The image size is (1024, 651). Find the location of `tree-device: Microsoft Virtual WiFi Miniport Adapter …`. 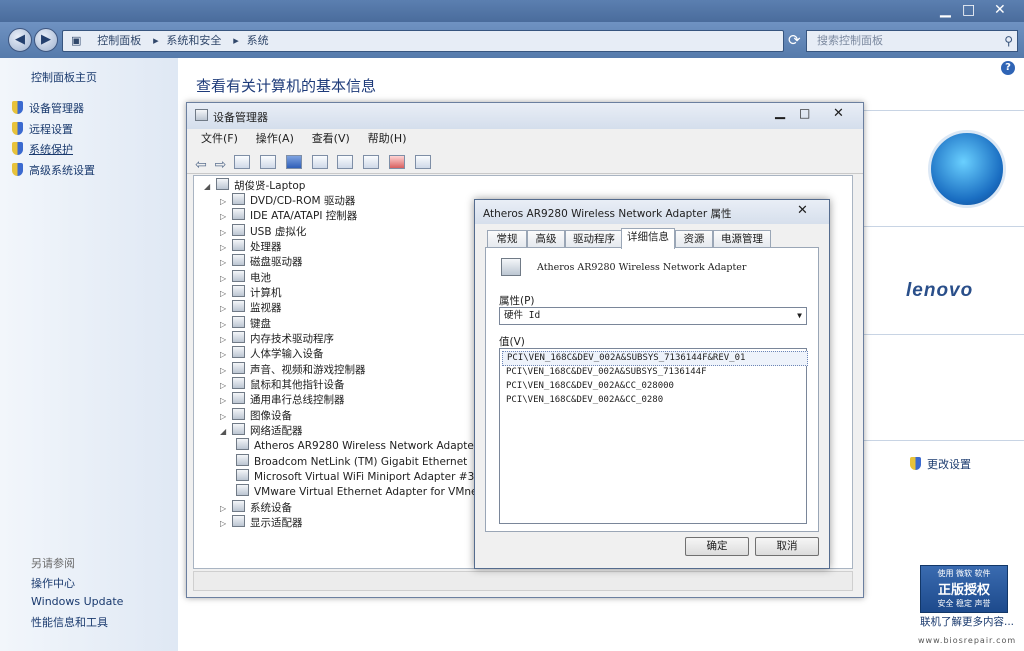

tree-device: Microsoft Virtual WiFi Miniport Adapter … is located at coordinates (355, 477).